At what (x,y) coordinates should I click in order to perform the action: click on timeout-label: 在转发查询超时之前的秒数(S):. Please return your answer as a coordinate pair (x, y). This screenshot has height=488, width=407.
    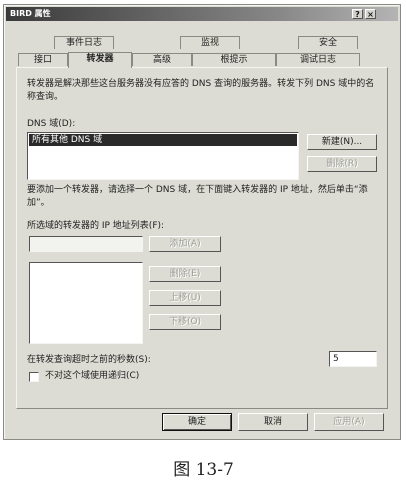
    Looking at the image, I should click on (89, 360).